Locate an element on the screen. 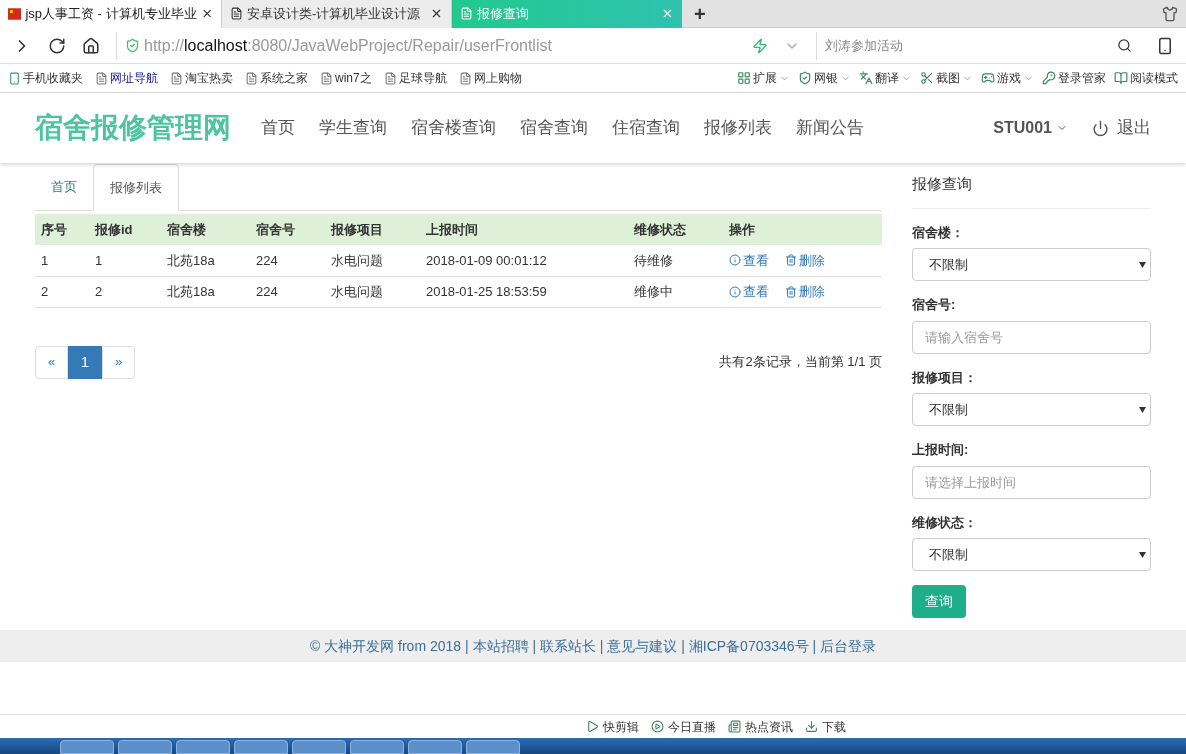 Image resolution: width=1186 pixels, height=754 pixels. nav-link: 住宿查询 is located at coordinates (646, 128).